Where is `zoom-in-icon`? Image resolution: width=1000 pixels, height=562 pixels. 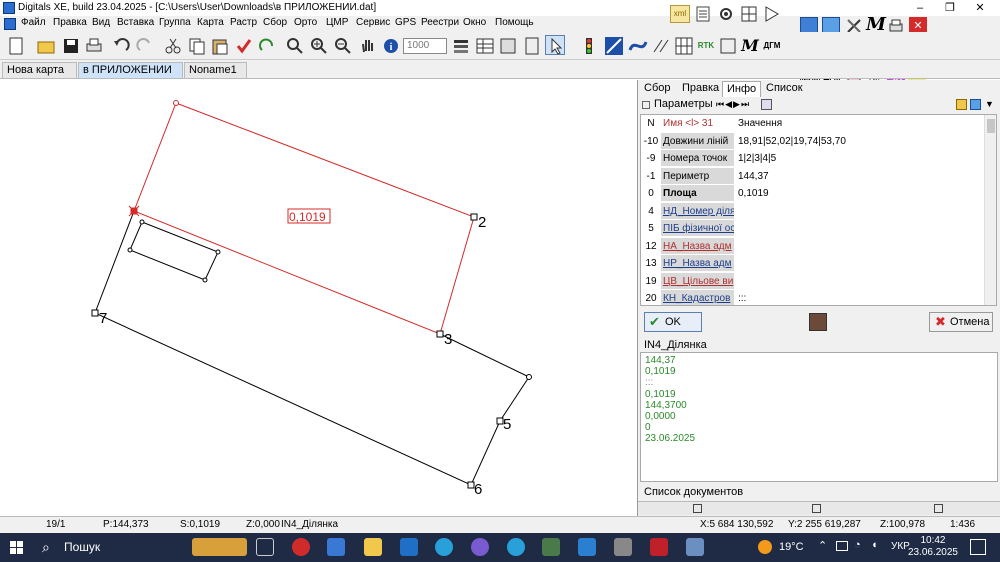
zoom-in-icon is located at coordinates (318, 45).